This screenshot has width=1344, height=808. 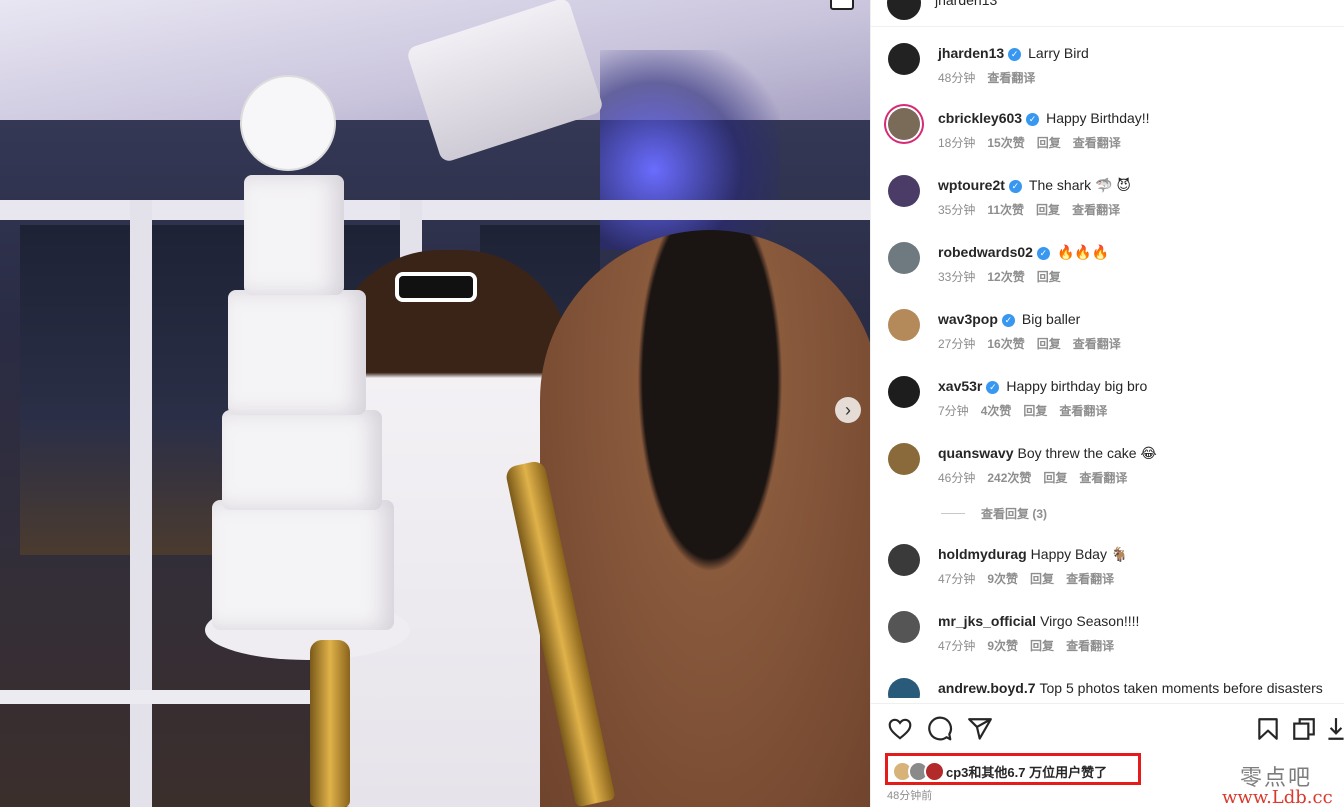 I want to click on comment-text: Happy Bday 🐐, so click(x=1079, y=554).